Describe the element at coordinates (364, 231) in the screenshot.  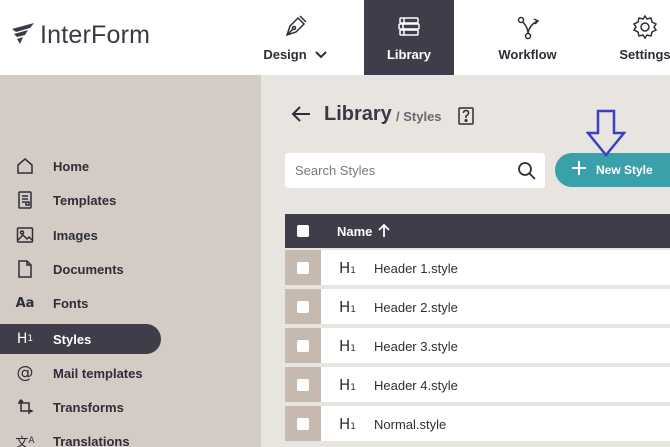
I see `column-name-header: Name` at that location.